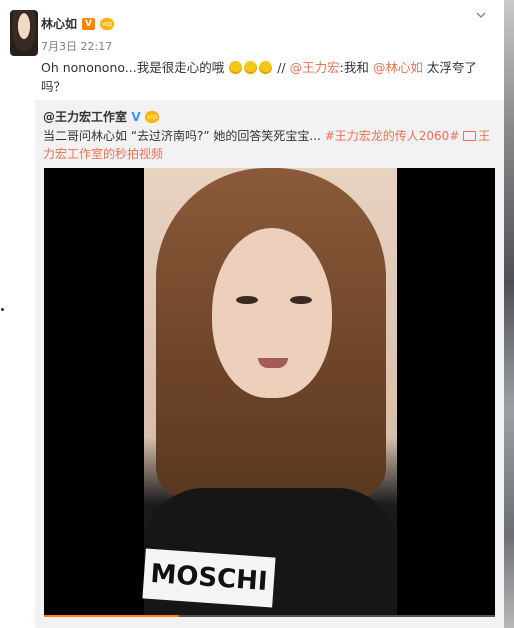  Describe the element at coordinates (281, 67) in the screenshot. I see `post-text-part2: //` at that location.